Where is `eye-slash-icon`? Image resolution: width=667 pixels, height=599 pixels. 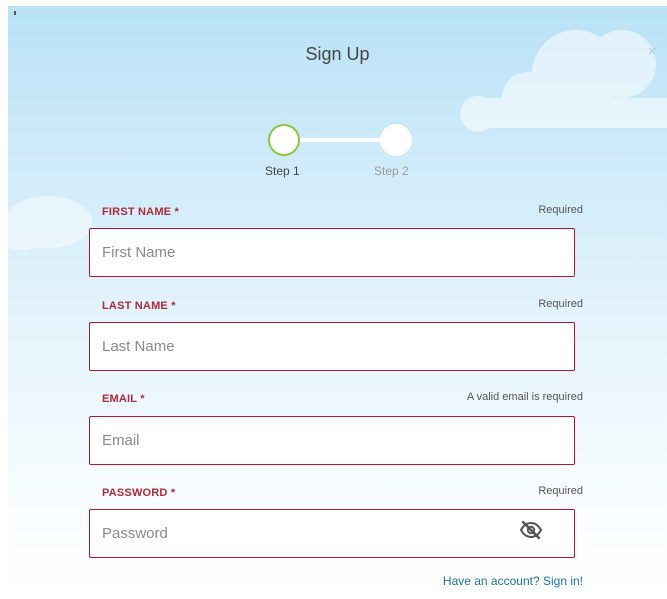 eye-slash-icon is located at coordinates (531, 530).